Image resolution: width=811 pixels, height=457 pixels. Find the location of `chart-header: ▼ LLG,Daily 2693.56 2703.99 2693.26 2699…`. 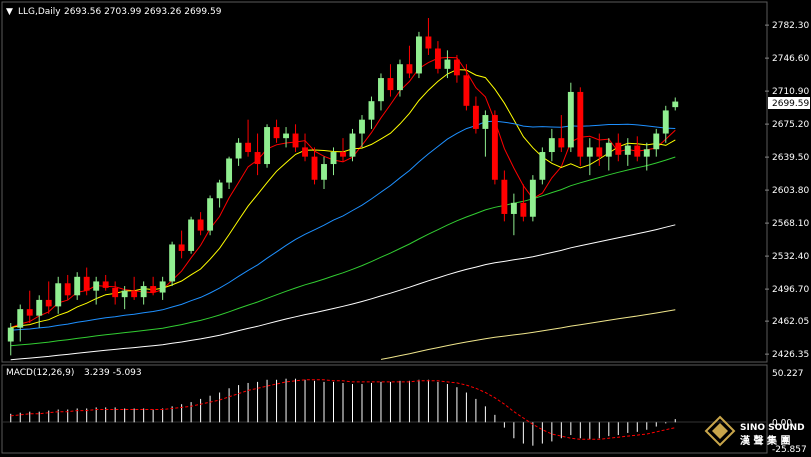

chart-header: ▼ LLG,Daily 2693.56 2703.99 2693.26 2699… is located at coordinates (114, 12).